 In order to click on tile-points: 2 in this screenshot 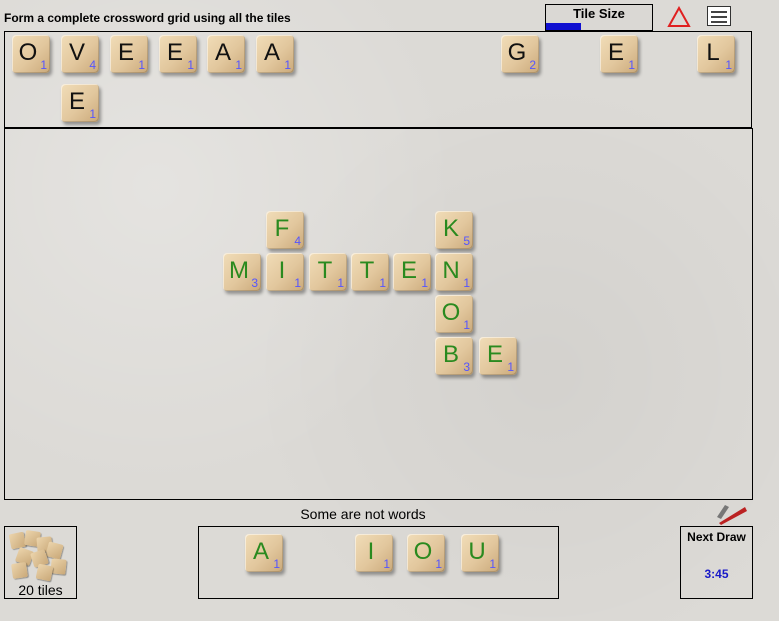, I will do `click(532, 65)`.